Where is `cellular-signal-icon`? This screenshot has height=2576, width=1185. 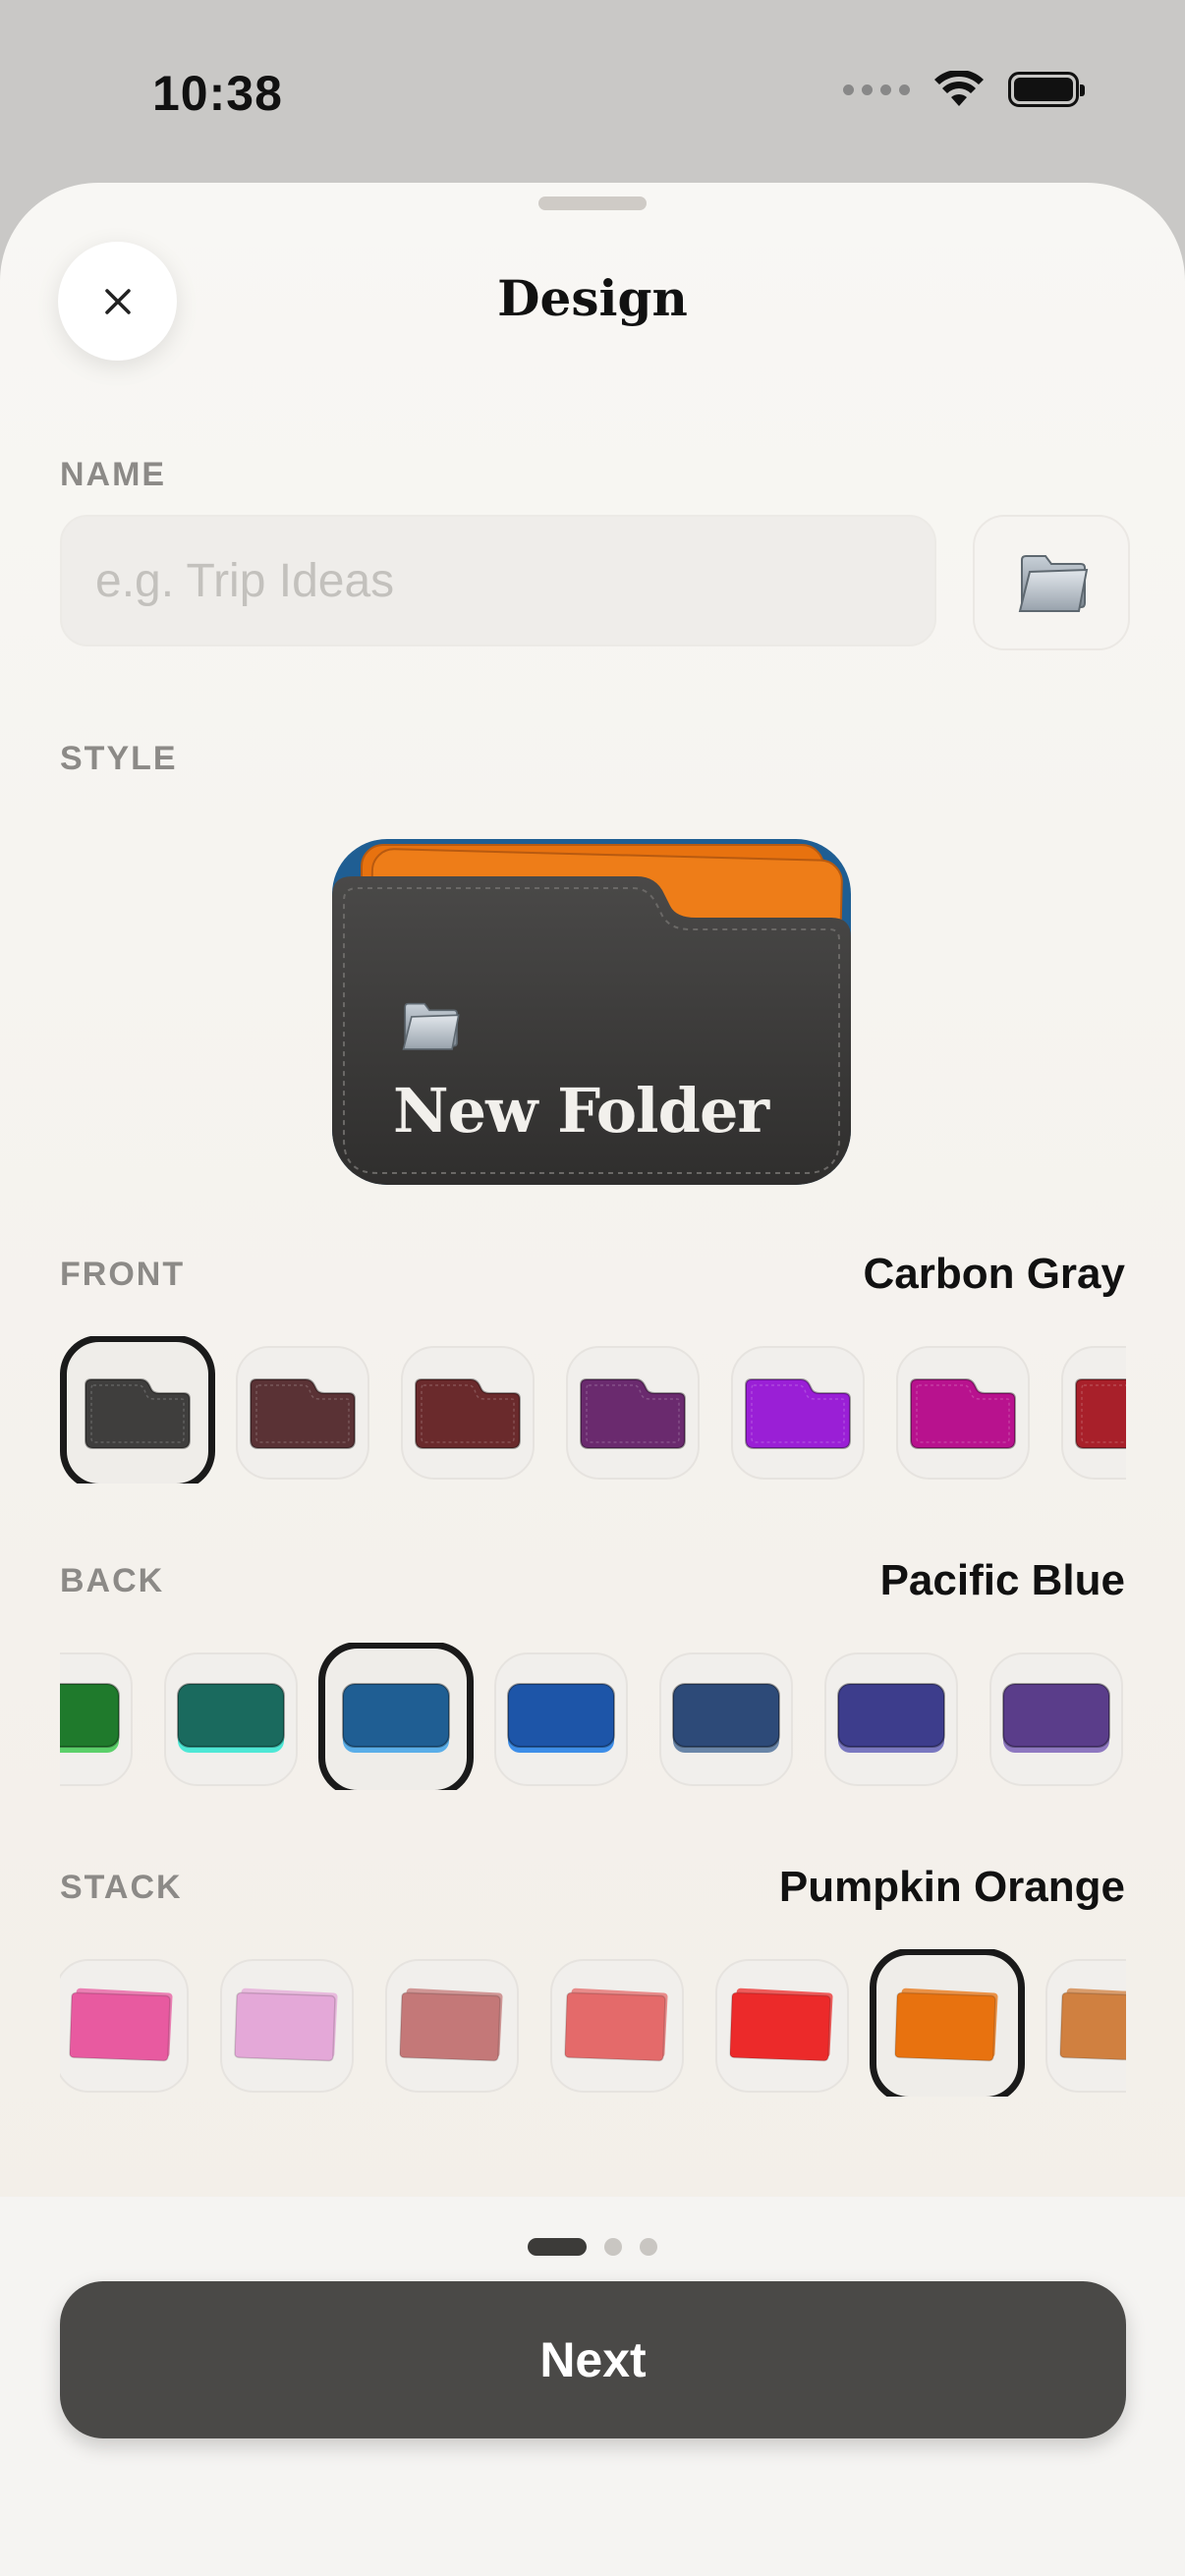
cellular-signal-icon is located at coordinates (877, 89).